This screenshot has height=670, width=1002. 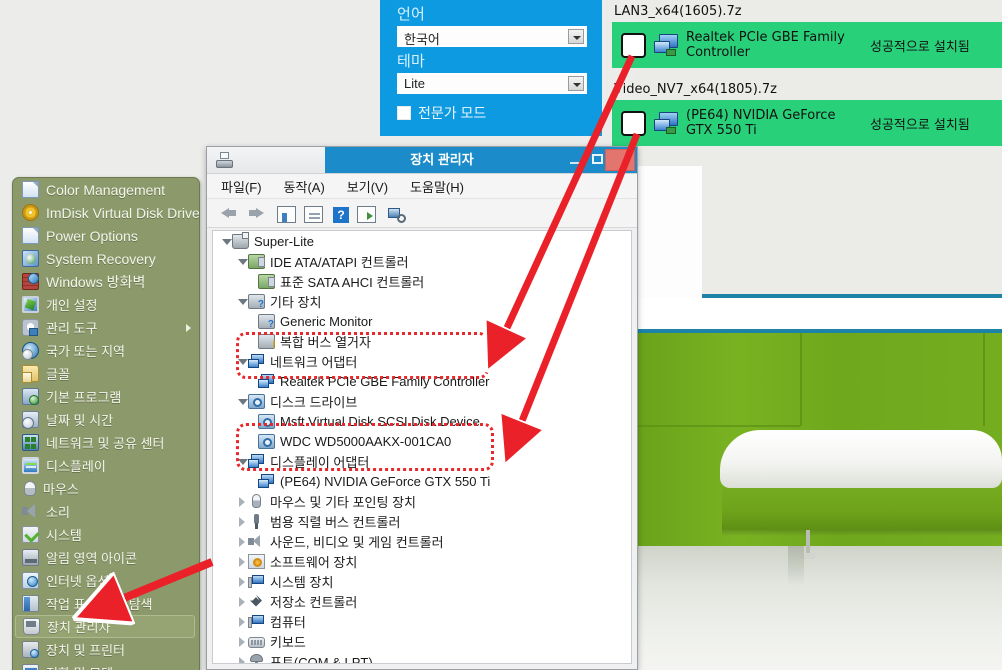 I want to click on menu-item-windows-firewall: Windows 방화벽, so click(x=106, y=281).